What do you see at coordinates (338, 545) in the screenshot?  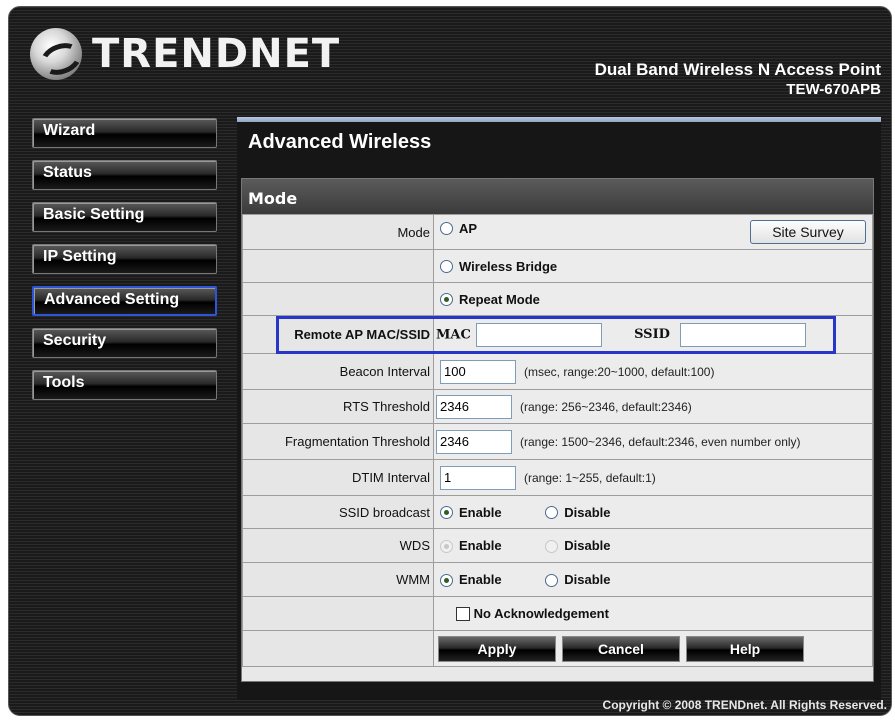 I see `wds-label: WDS` at bounding box center [338, 545].